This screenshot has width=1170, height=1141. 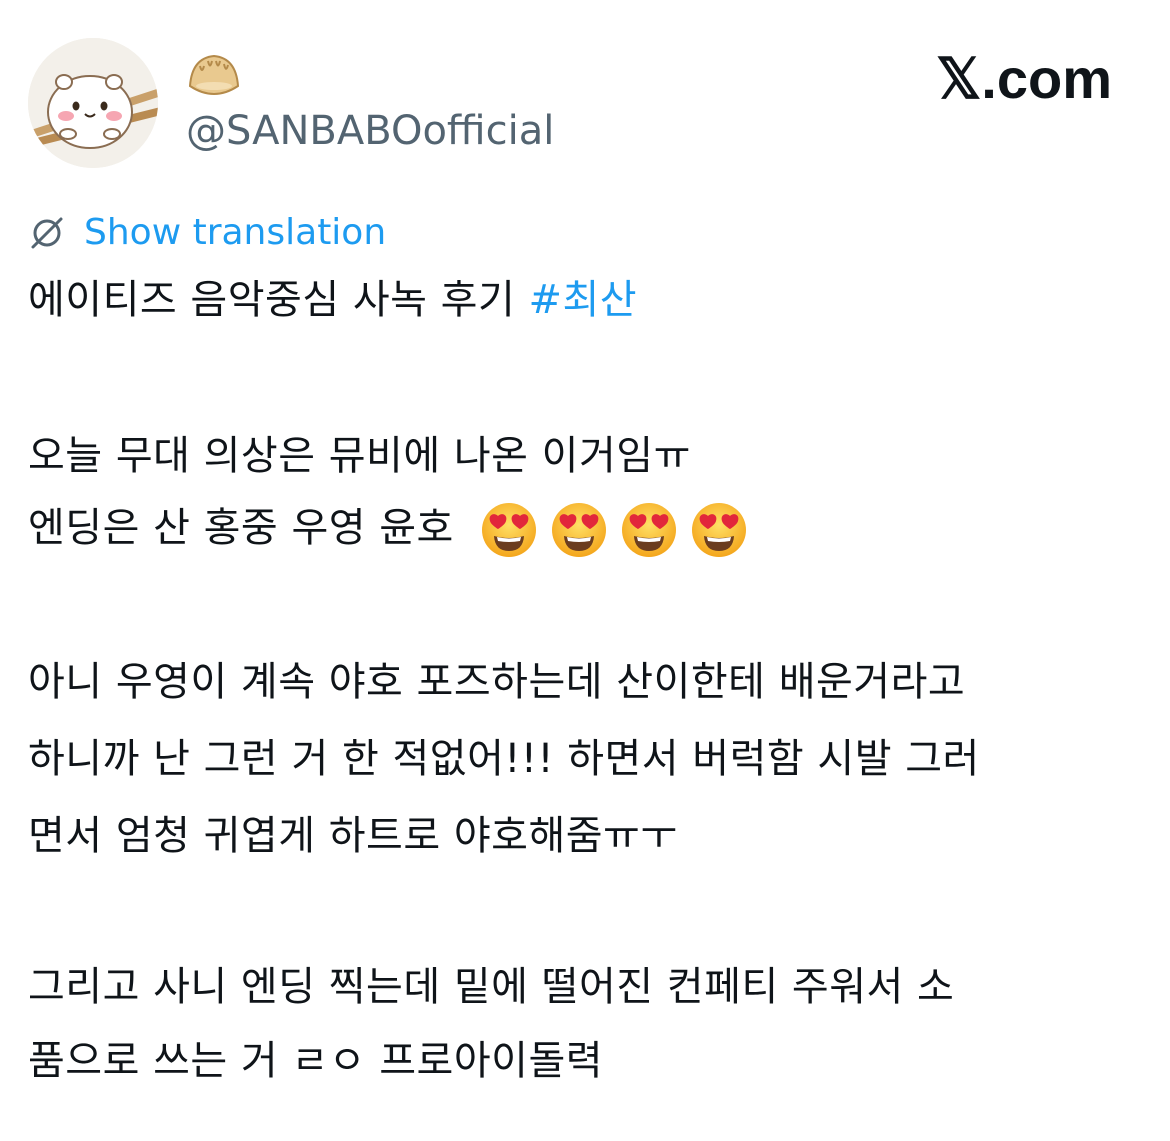 I want to click on tweet-text-line-3: 엔딩은 산 홍중 우영 윤호, so click(x=393, y=529).